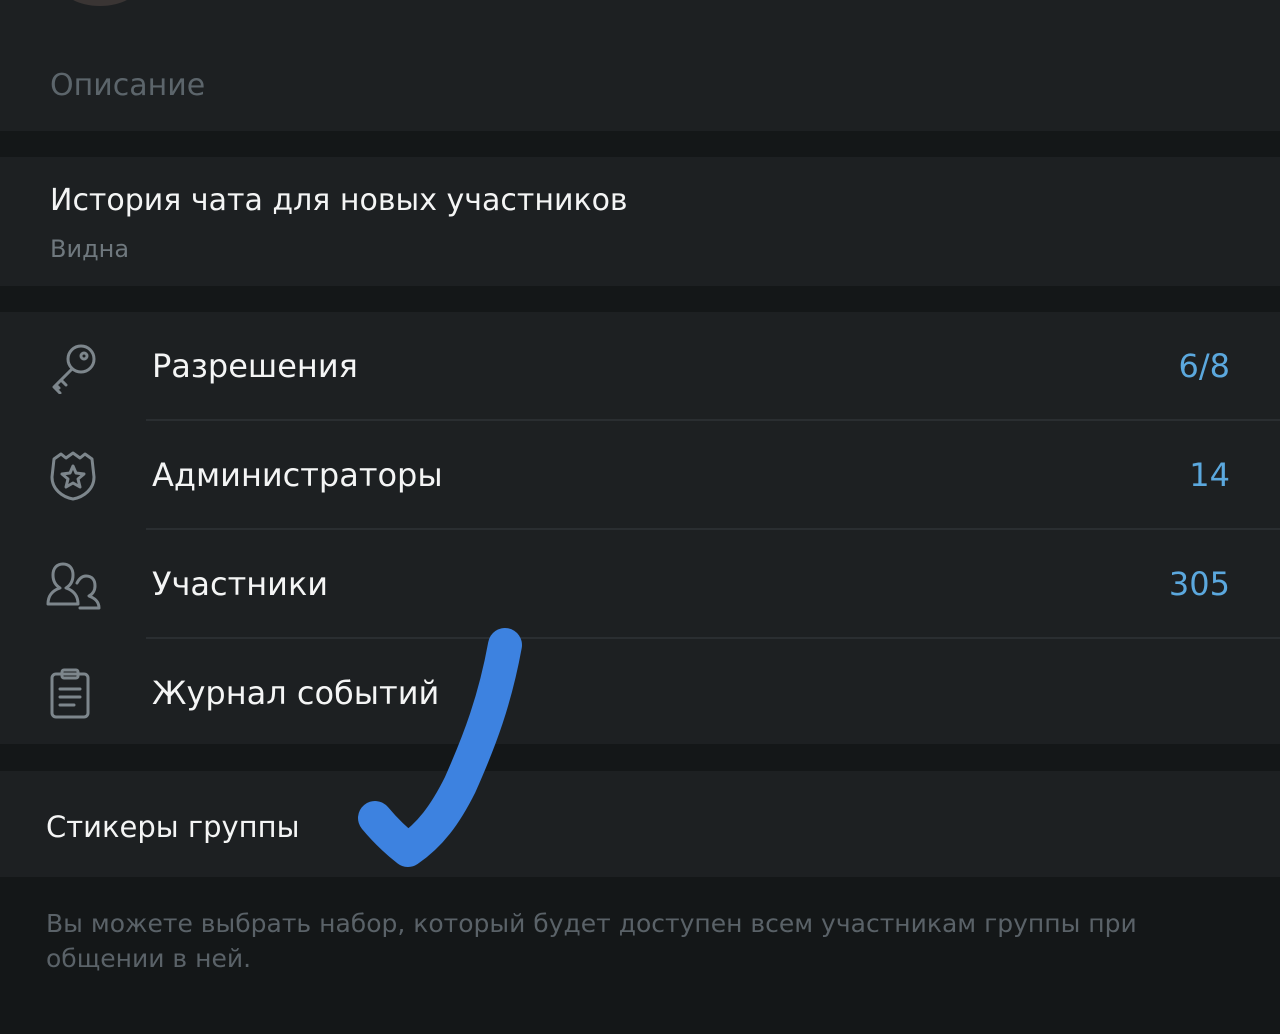 The width and height of the screenshot is (1280, 1034). What do you see at coordinates (73, 694) in the screenshot?
I see `clipboard-list-icon` at bounding box center [73, 694].